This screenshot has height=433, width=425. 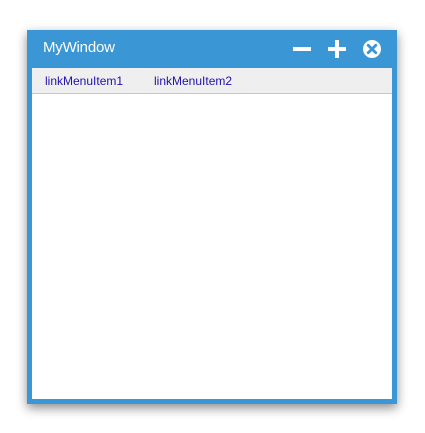 What do you see at coordinates (212, 48) in the screenshot?
I see `title-bar: MyWindow` at bounding box center [212, 48].